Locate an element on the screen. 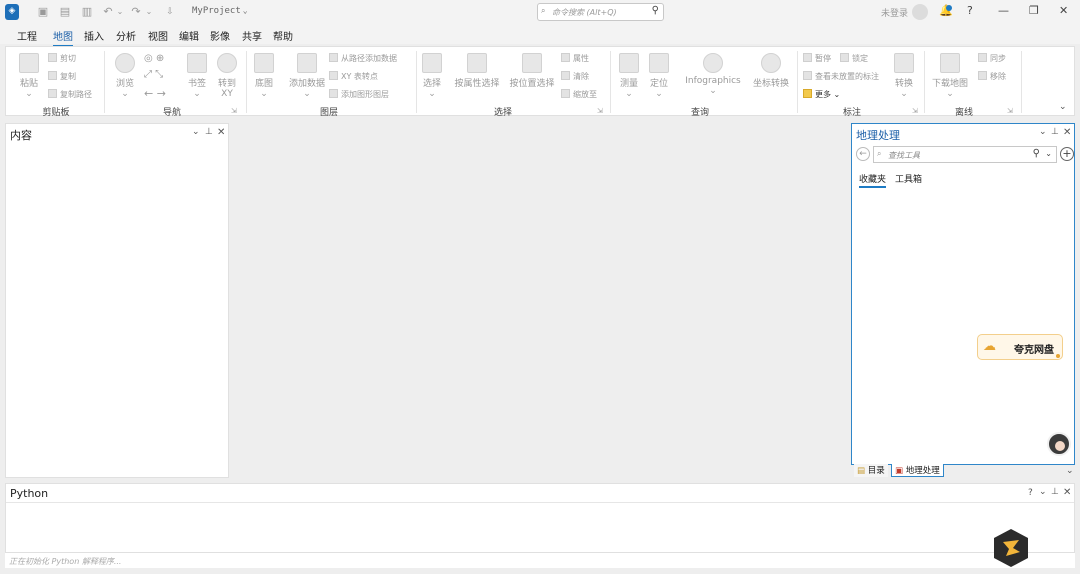  convert-labels-button: 转换 ⌄ is located at coordinates (904, 76).